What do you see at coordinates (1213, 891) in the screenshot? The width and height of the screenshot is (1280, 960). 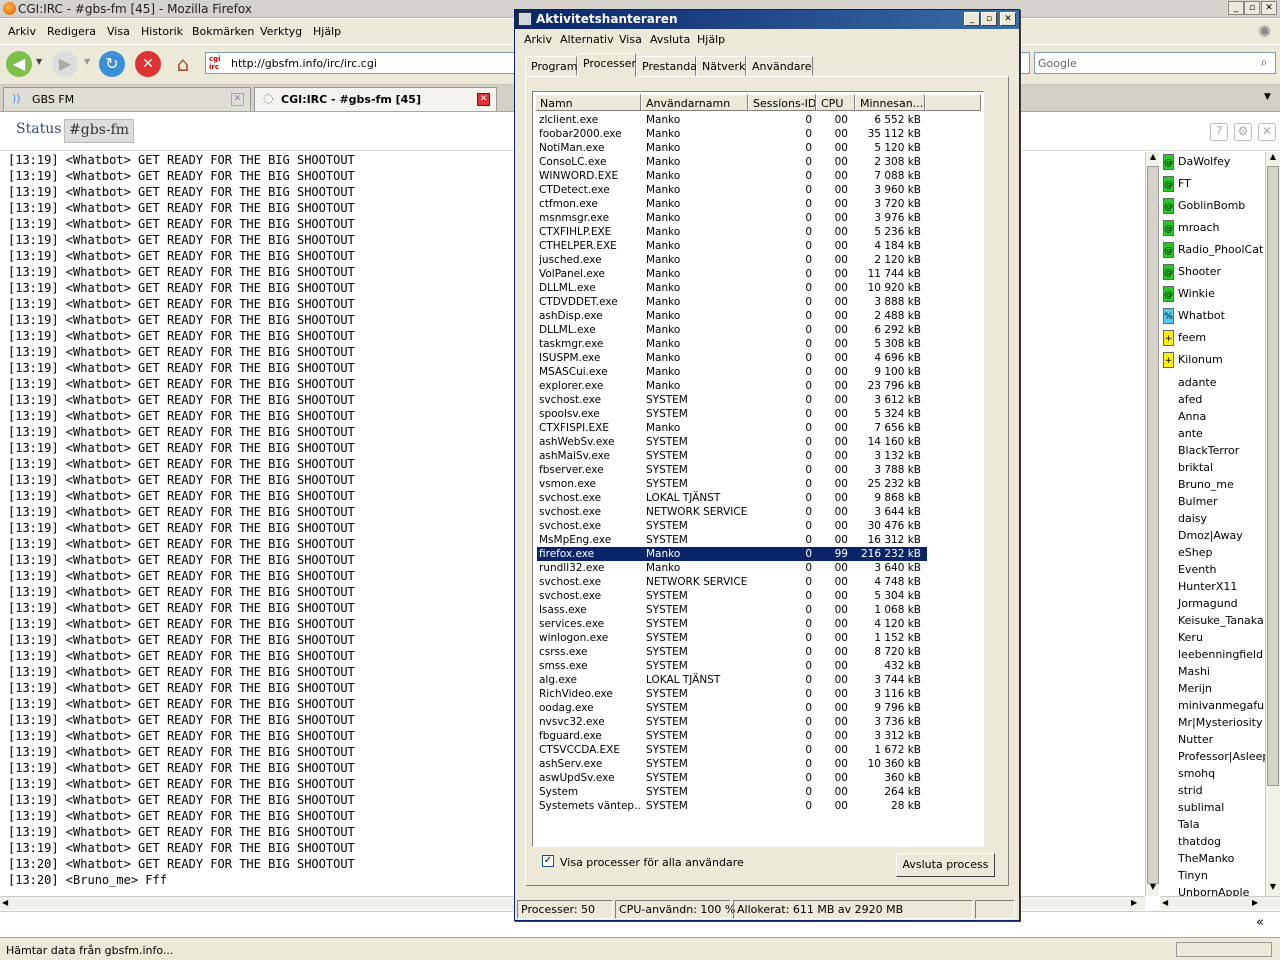 I see `user-nick: UnbornApple` at bounding box center [1213, 891].